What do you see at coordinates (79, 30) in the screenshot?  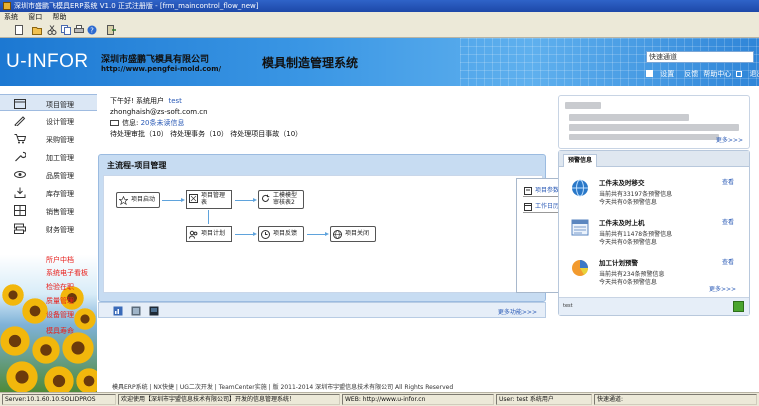 I see `print-icon` at bounding box center [79, 30].